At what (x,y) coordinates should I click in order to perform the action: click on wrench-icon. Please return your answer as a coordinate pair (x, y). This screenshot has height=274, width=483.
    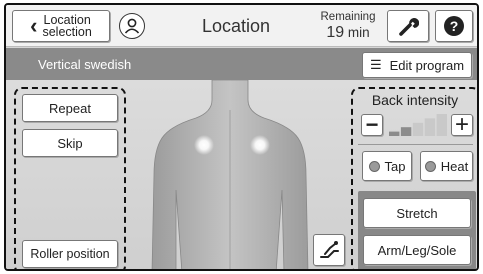
    Looking at the image, I should click on (409, 27).